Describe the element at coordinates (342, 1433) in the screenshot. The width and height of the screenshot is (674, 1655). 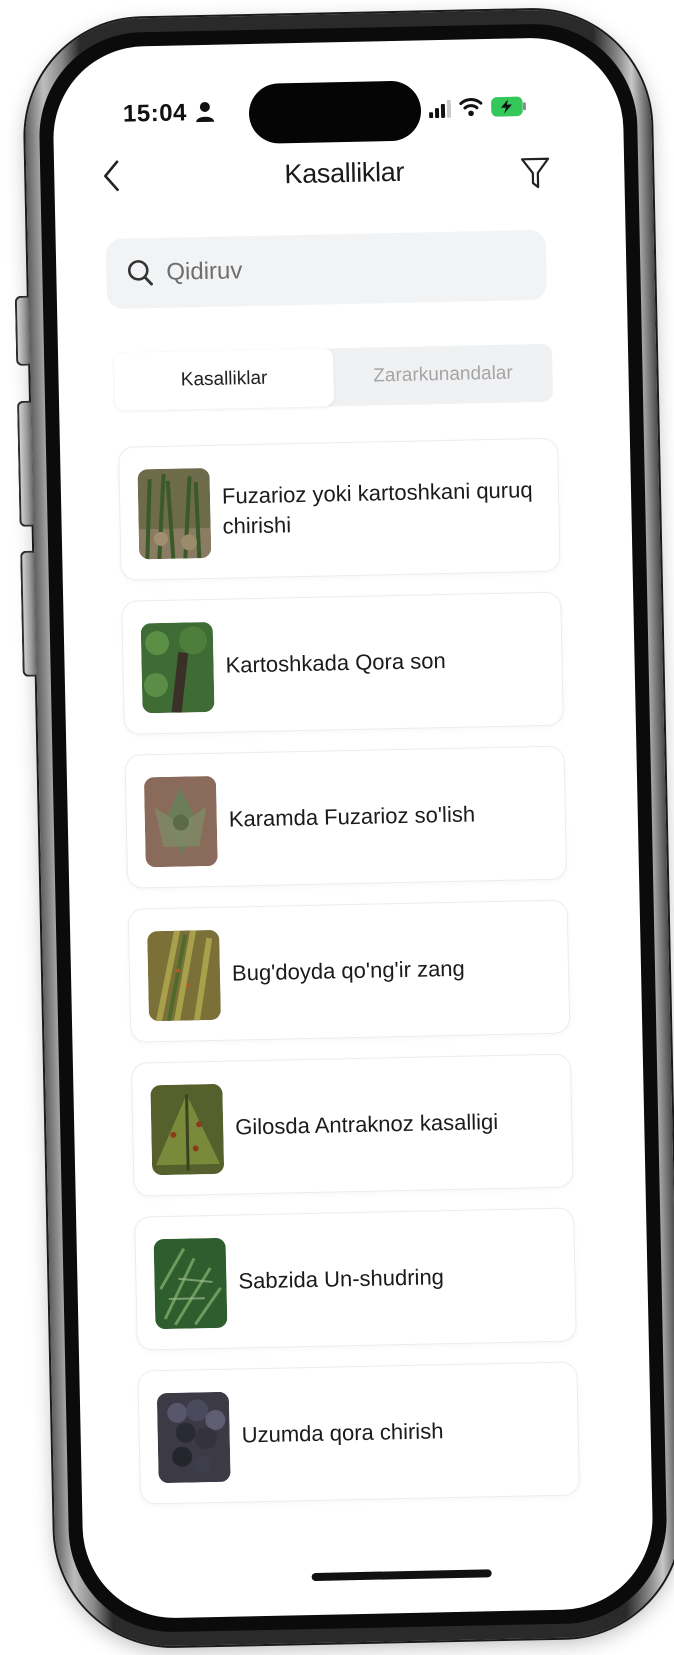
I see `list-item-title: Uzumda qora chirish` at that location.